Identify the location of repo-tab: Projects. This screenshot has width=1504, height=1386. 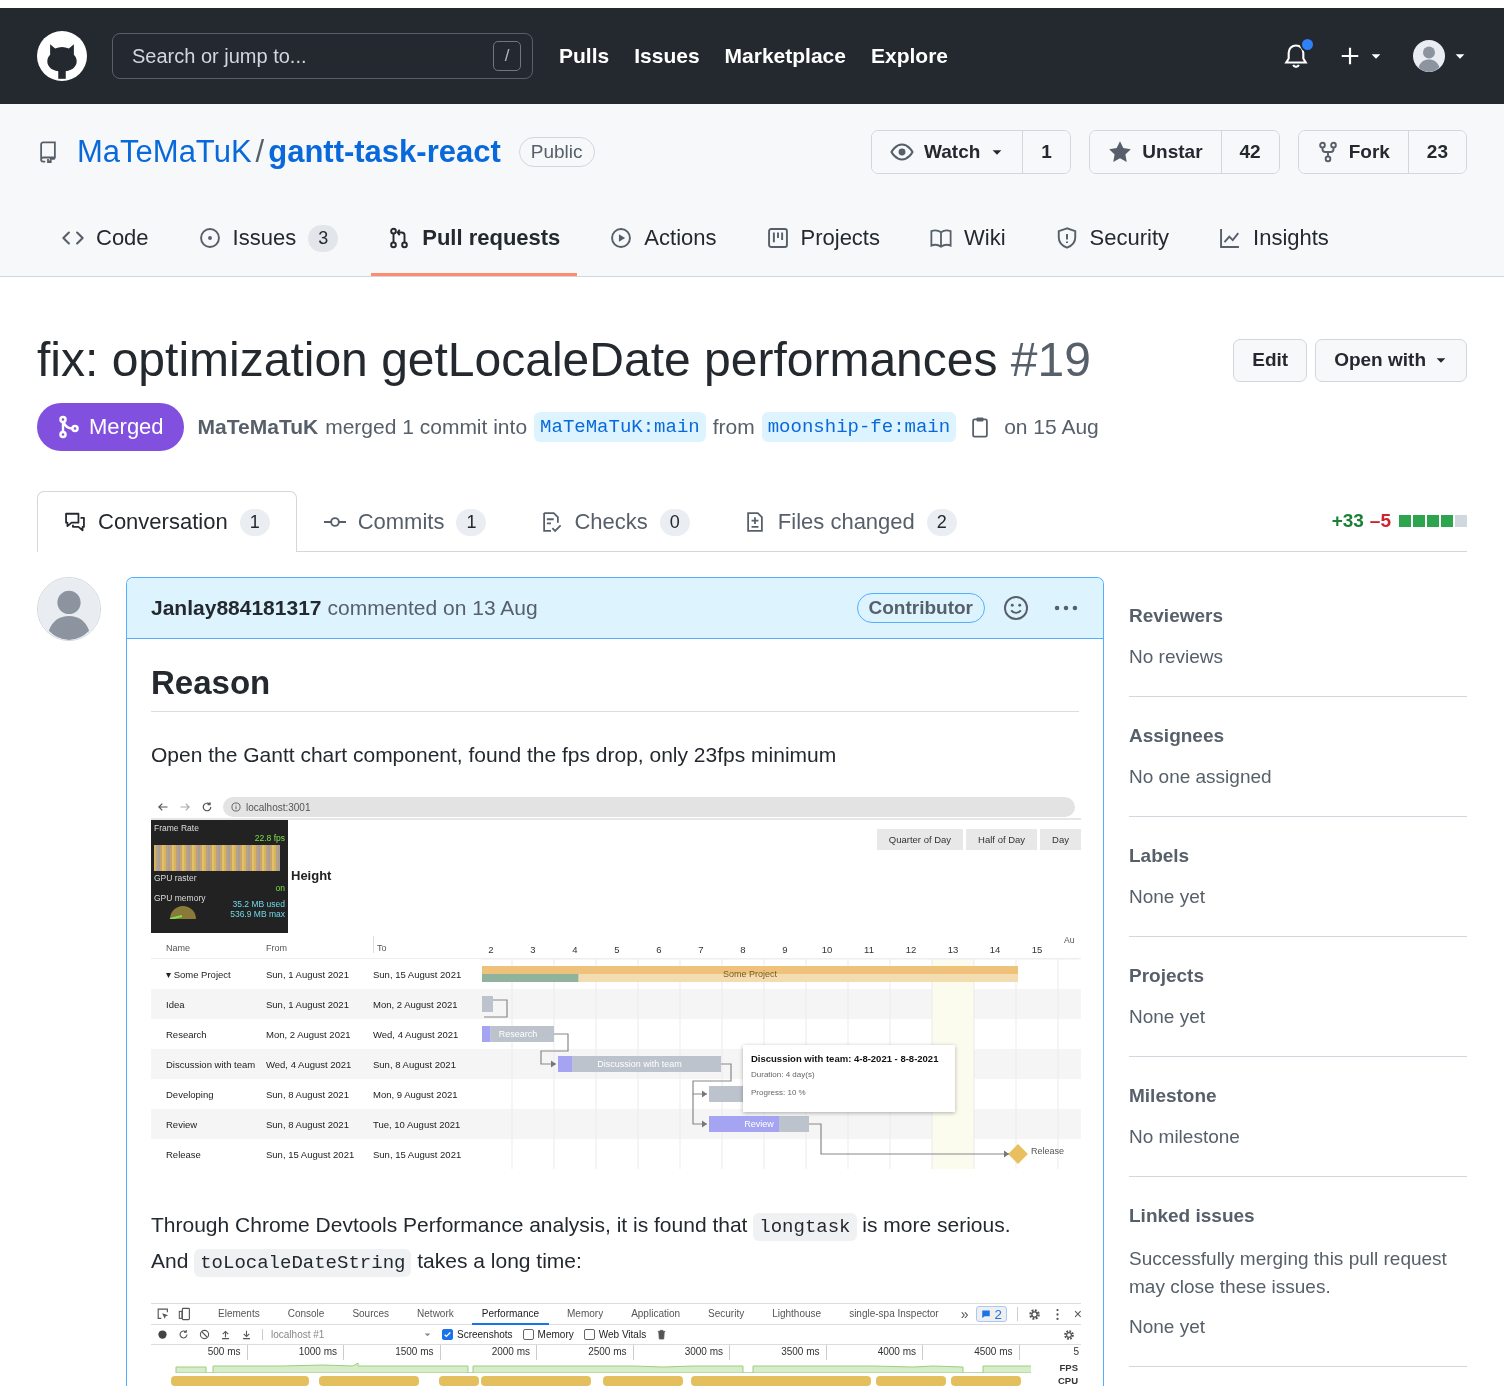
(823, 239).